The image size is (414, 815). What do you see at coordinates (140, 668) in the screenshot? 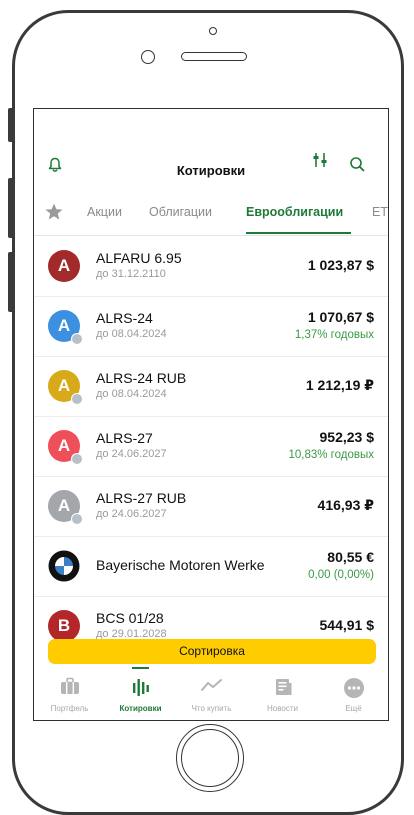
I see `active-nav-indicator` at bounding box center [140, 668].